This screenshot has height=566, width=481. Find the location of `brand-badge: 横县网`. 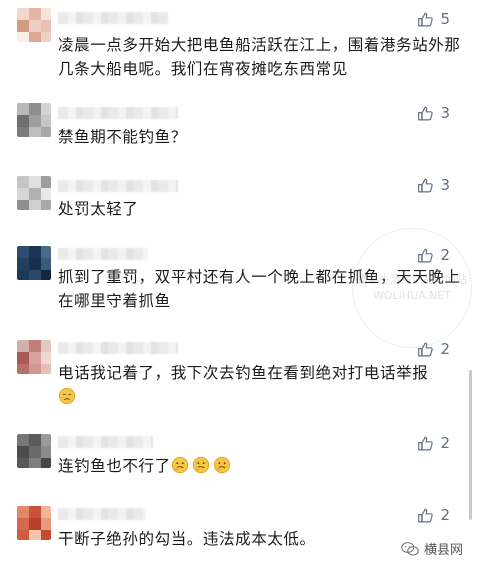

brand-badge: 横县网 is located at coordinates (432, 548).